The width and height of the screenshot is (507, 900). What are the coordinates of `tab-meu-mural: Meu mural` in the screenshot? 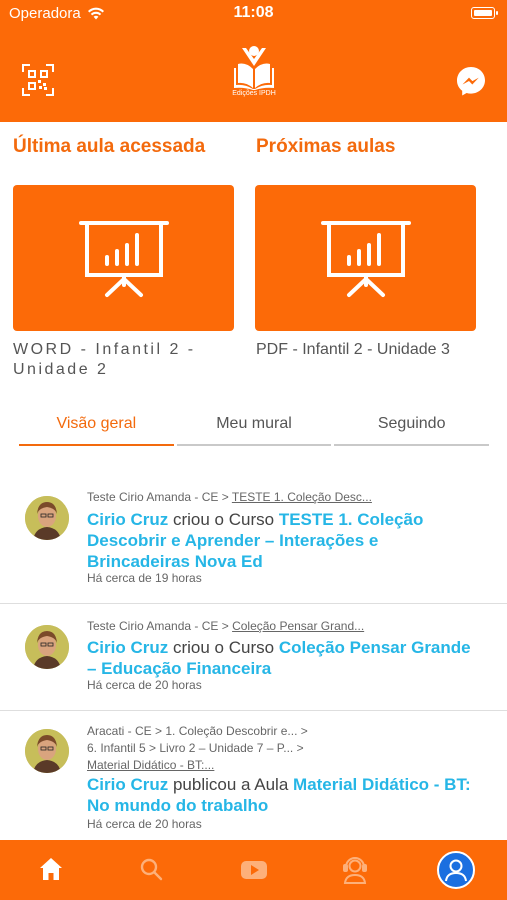 It's located at (254, 428).